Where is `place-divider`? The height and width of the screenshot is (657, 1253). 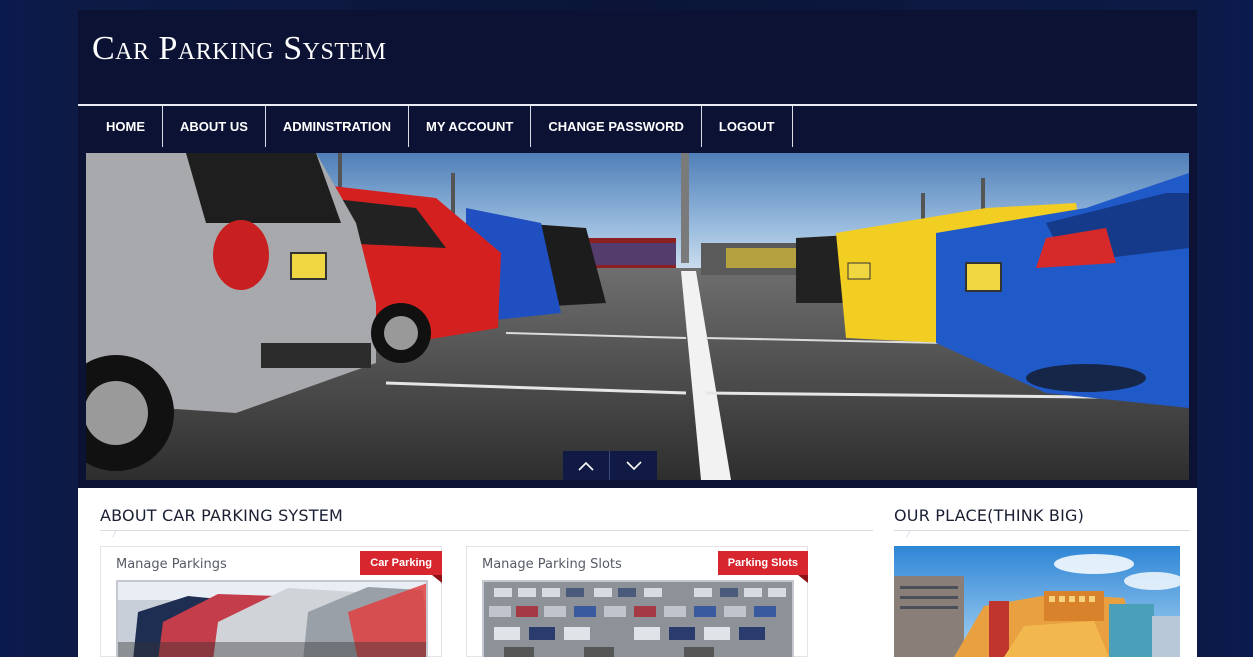
place-divider is located at coordinates (1042, 530).